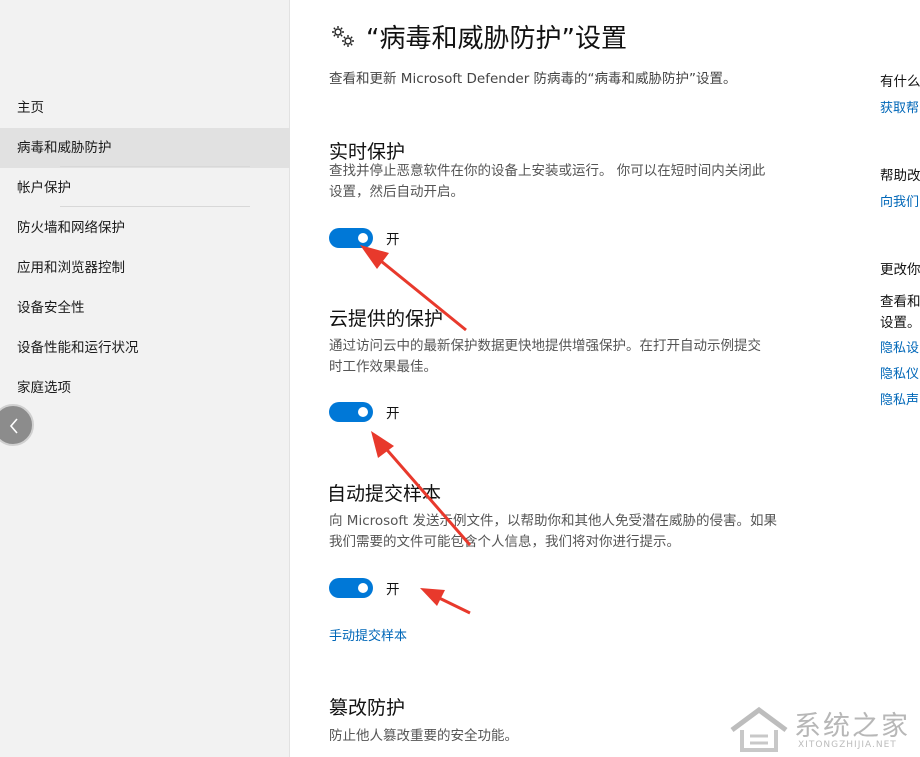 This screenshot has width=920, height=757. I want to click on sample-submission-toggle, so click(351, 588).